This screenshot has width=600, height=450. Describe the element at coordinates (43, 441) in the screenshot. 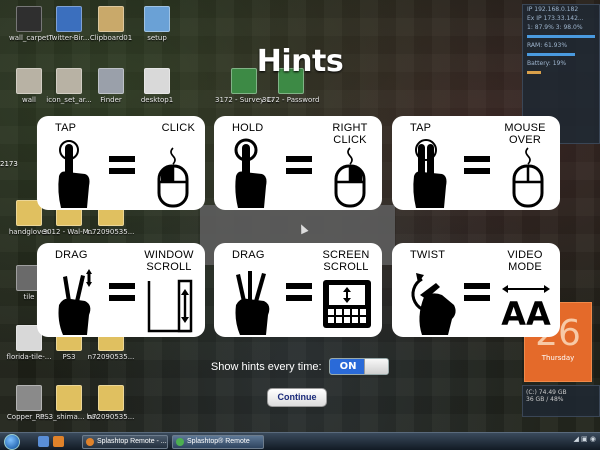

I see `show-desktop-icon` at that location.